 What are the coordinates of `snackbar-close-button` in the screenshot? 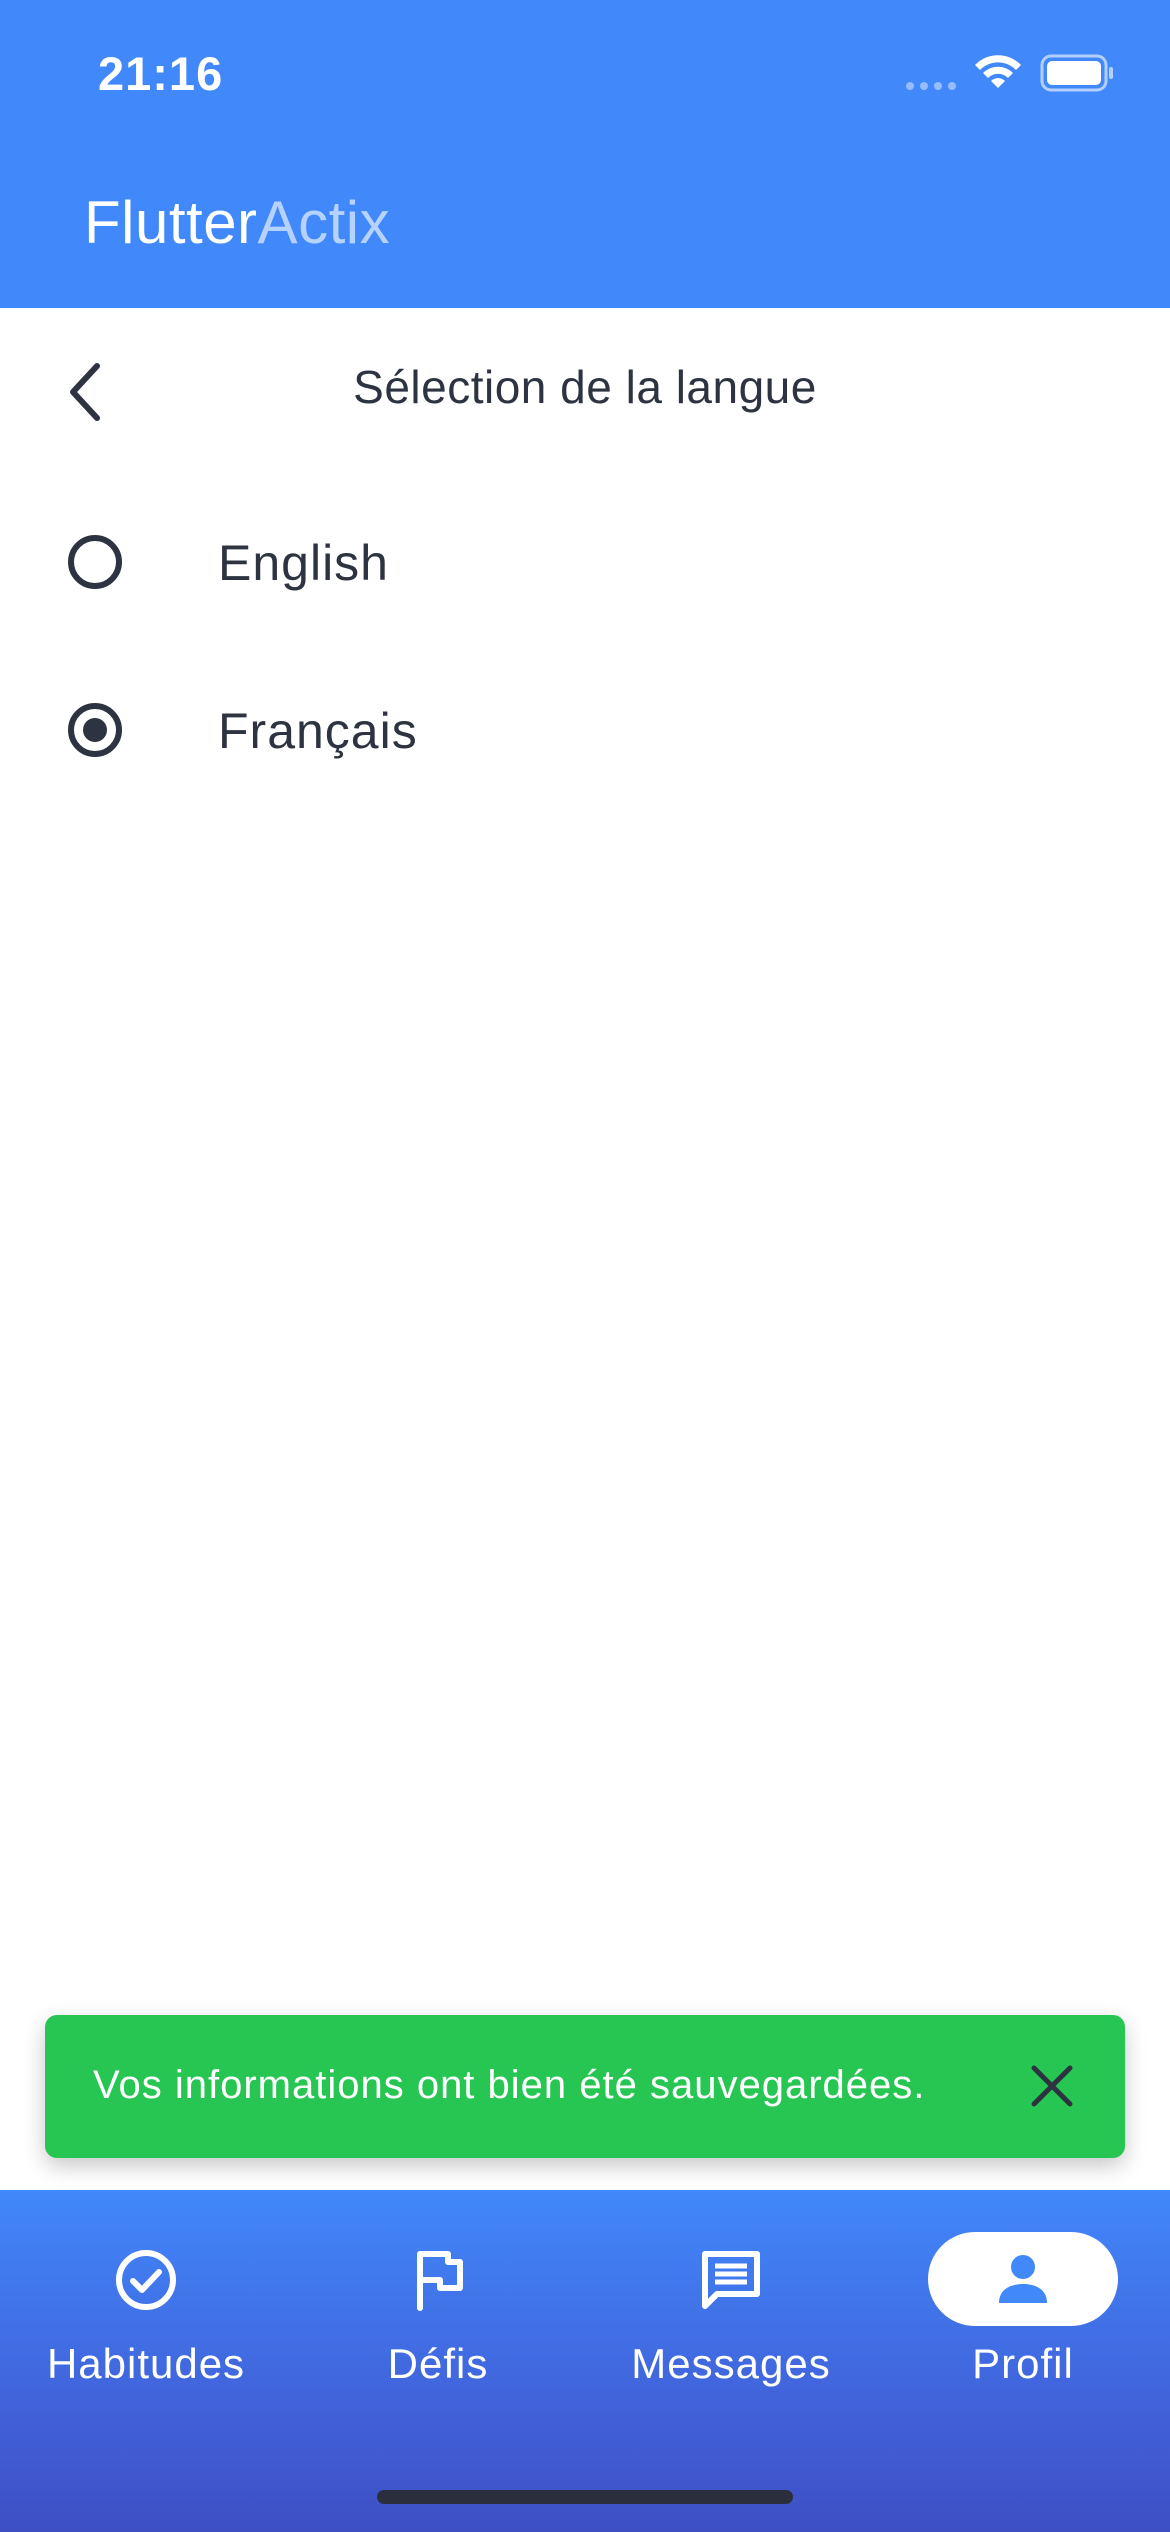 It's located at (1052, 2086).